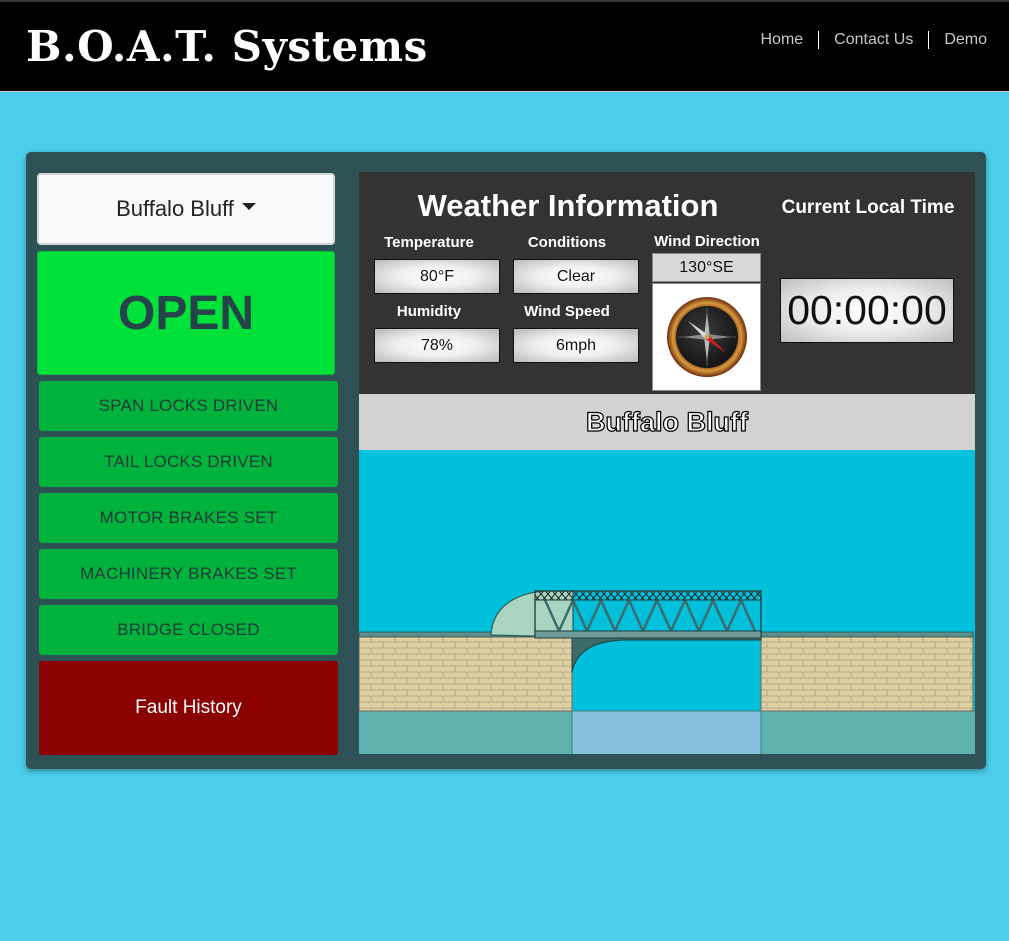 Image resolution: width=1009 pixels, height=941 pixels. Describe the element at coordinates (781, 40) in the screenshot. I see `nav-home-link: Home` at that location.